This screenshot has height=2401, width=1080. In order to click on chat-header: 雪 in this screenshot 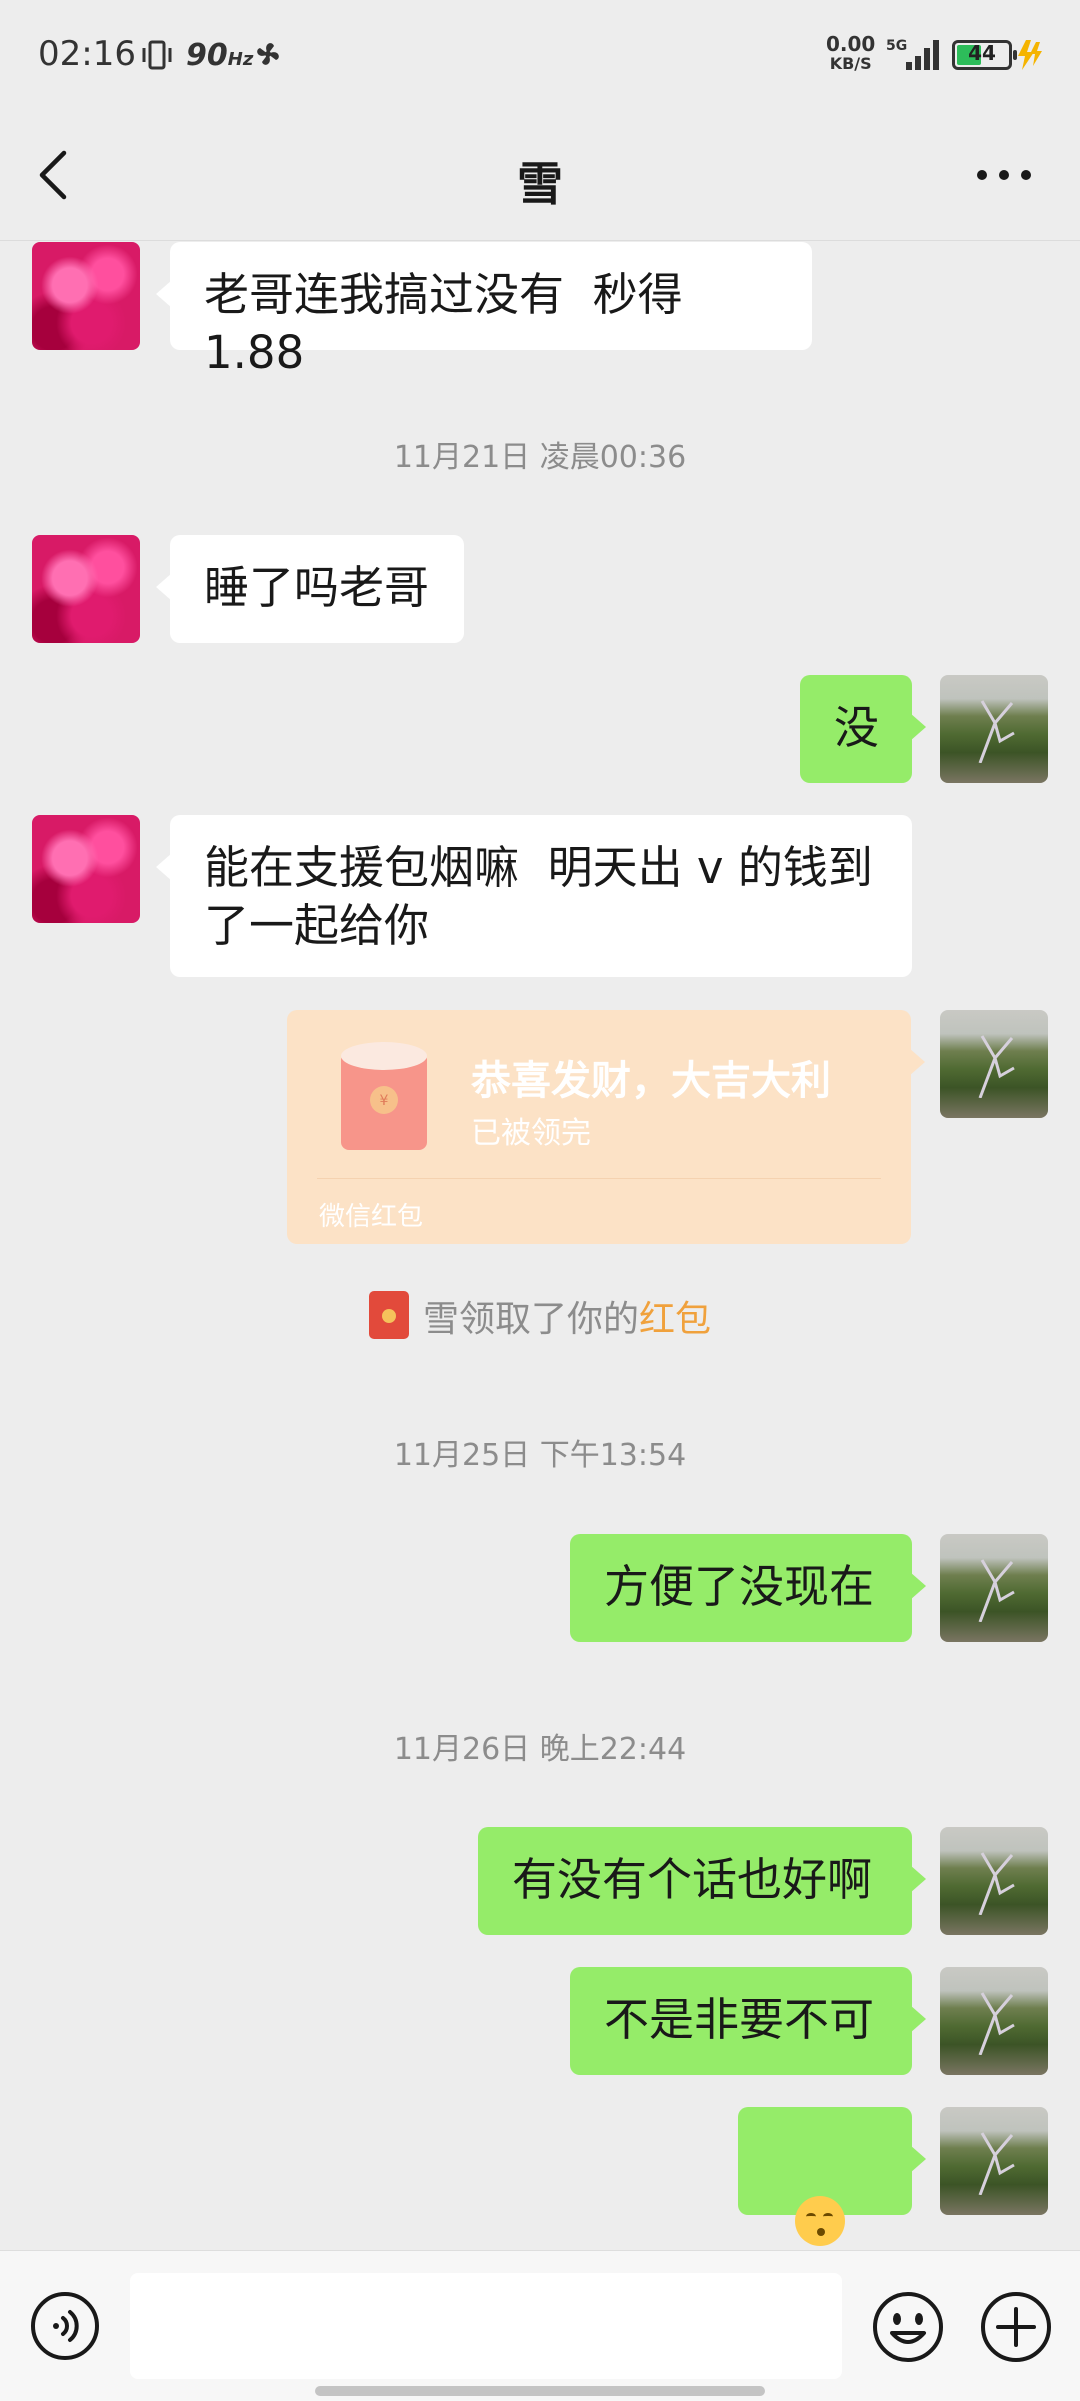, I will do `click(540, 175)`.